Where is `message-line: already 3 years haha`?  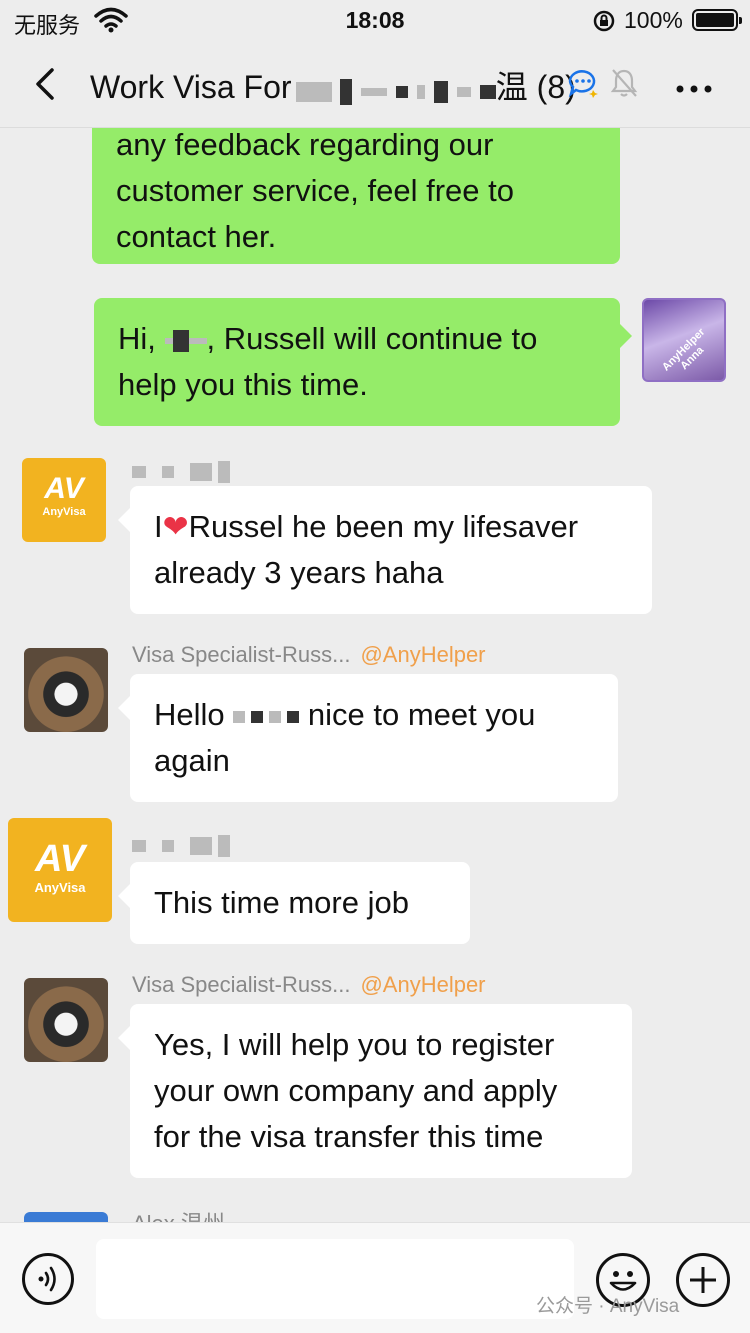
message-line: already 3 years haha is located at coordinates (299, 572).